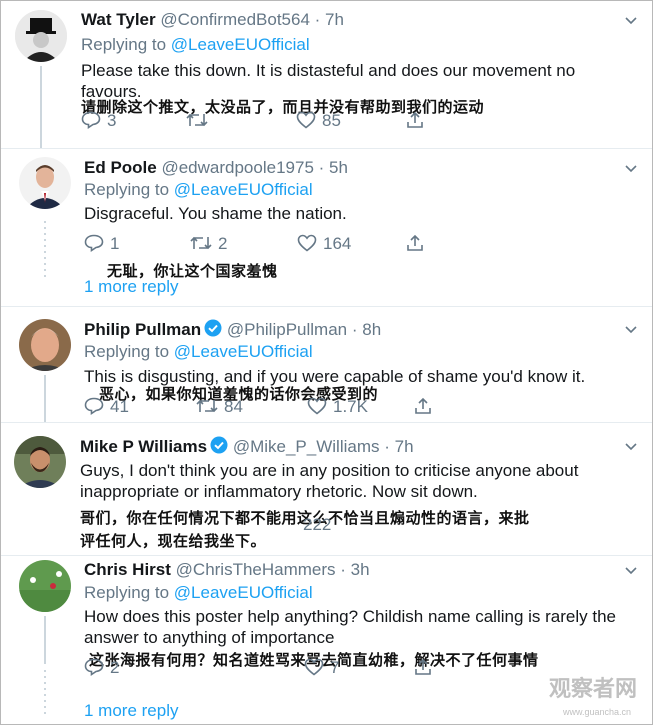 The height and width of the screenshot is (725, 653). I want to click on avatar-chris-hirst, so click(45, 586).